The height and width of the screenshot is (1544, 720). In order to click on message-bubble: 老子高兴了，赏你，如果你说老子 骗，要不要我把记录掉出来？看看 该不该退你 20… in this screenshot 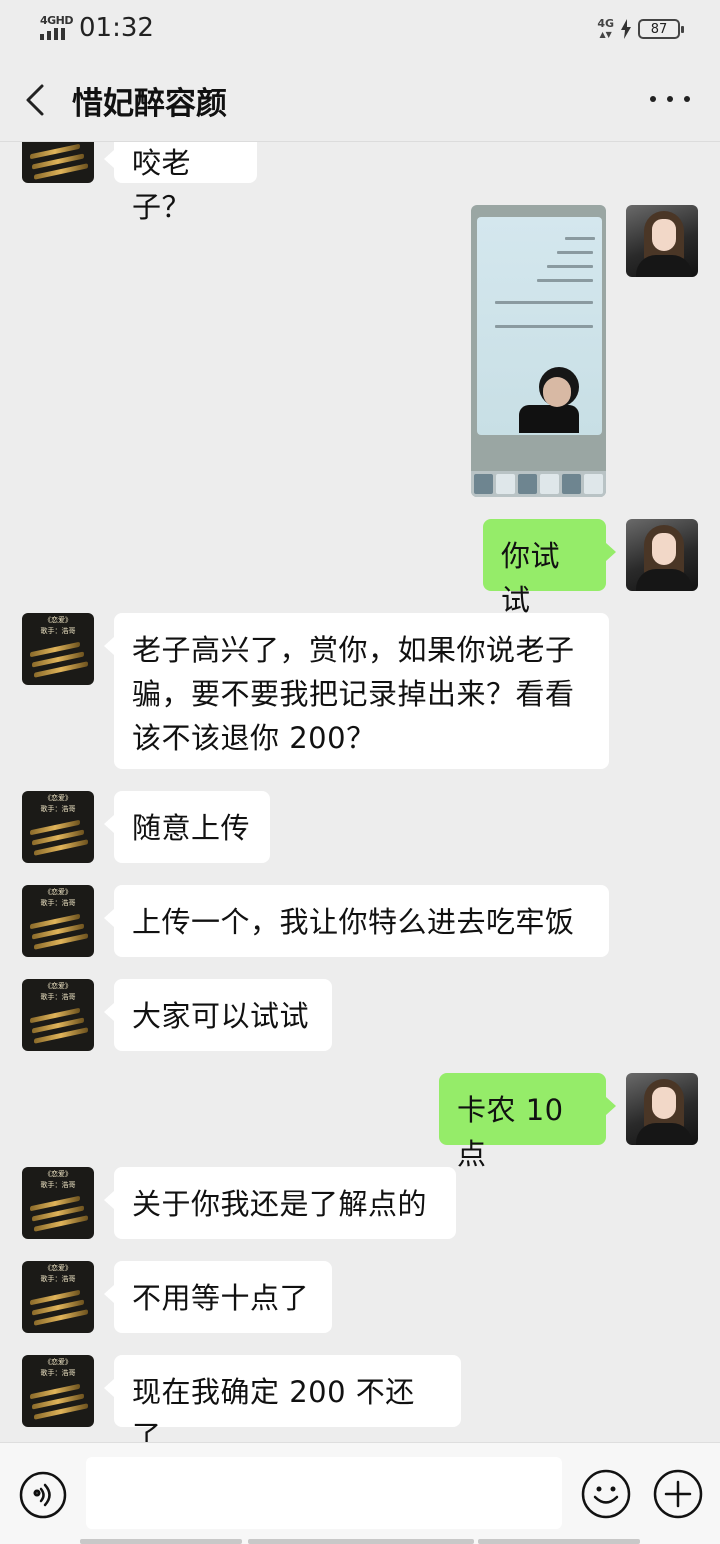, I will do `click(356, 691)`.